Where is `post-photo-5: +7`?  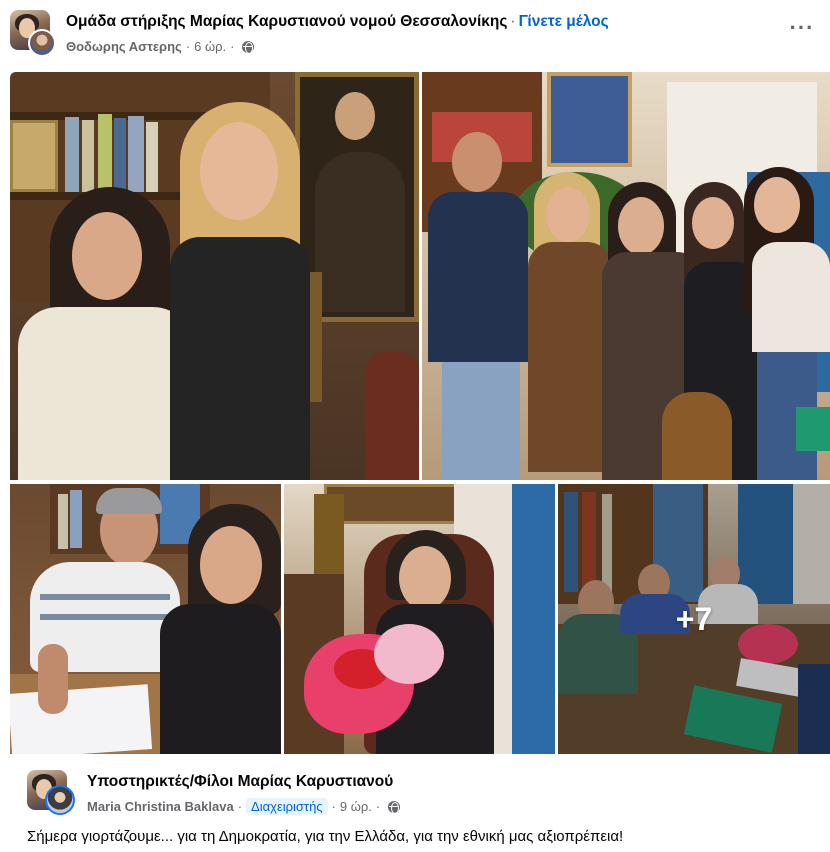
post-photo-5: +7 is located at coordinates (694, 619).